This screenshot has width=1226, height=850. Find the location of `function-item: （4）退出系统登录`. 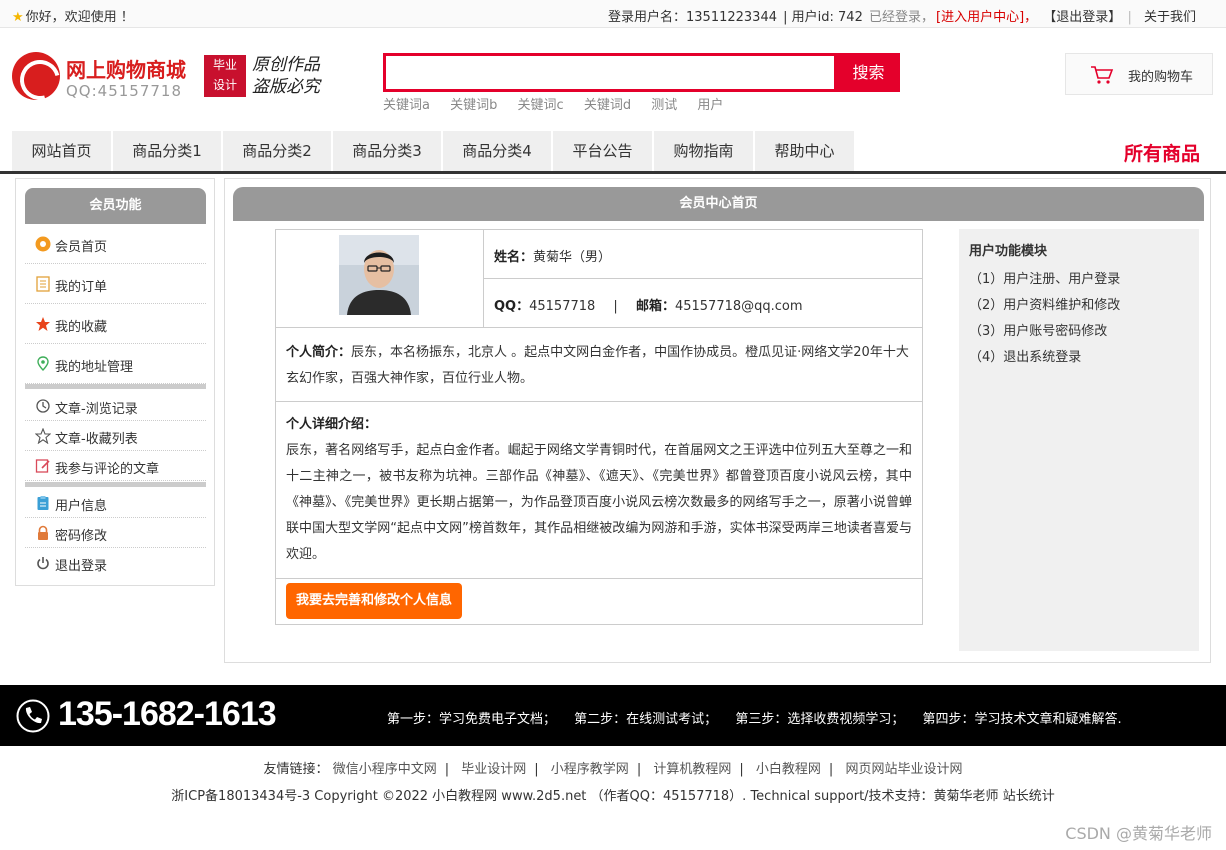

function-item: （4）退出系统登录 is located at coordinates (1025, 357).